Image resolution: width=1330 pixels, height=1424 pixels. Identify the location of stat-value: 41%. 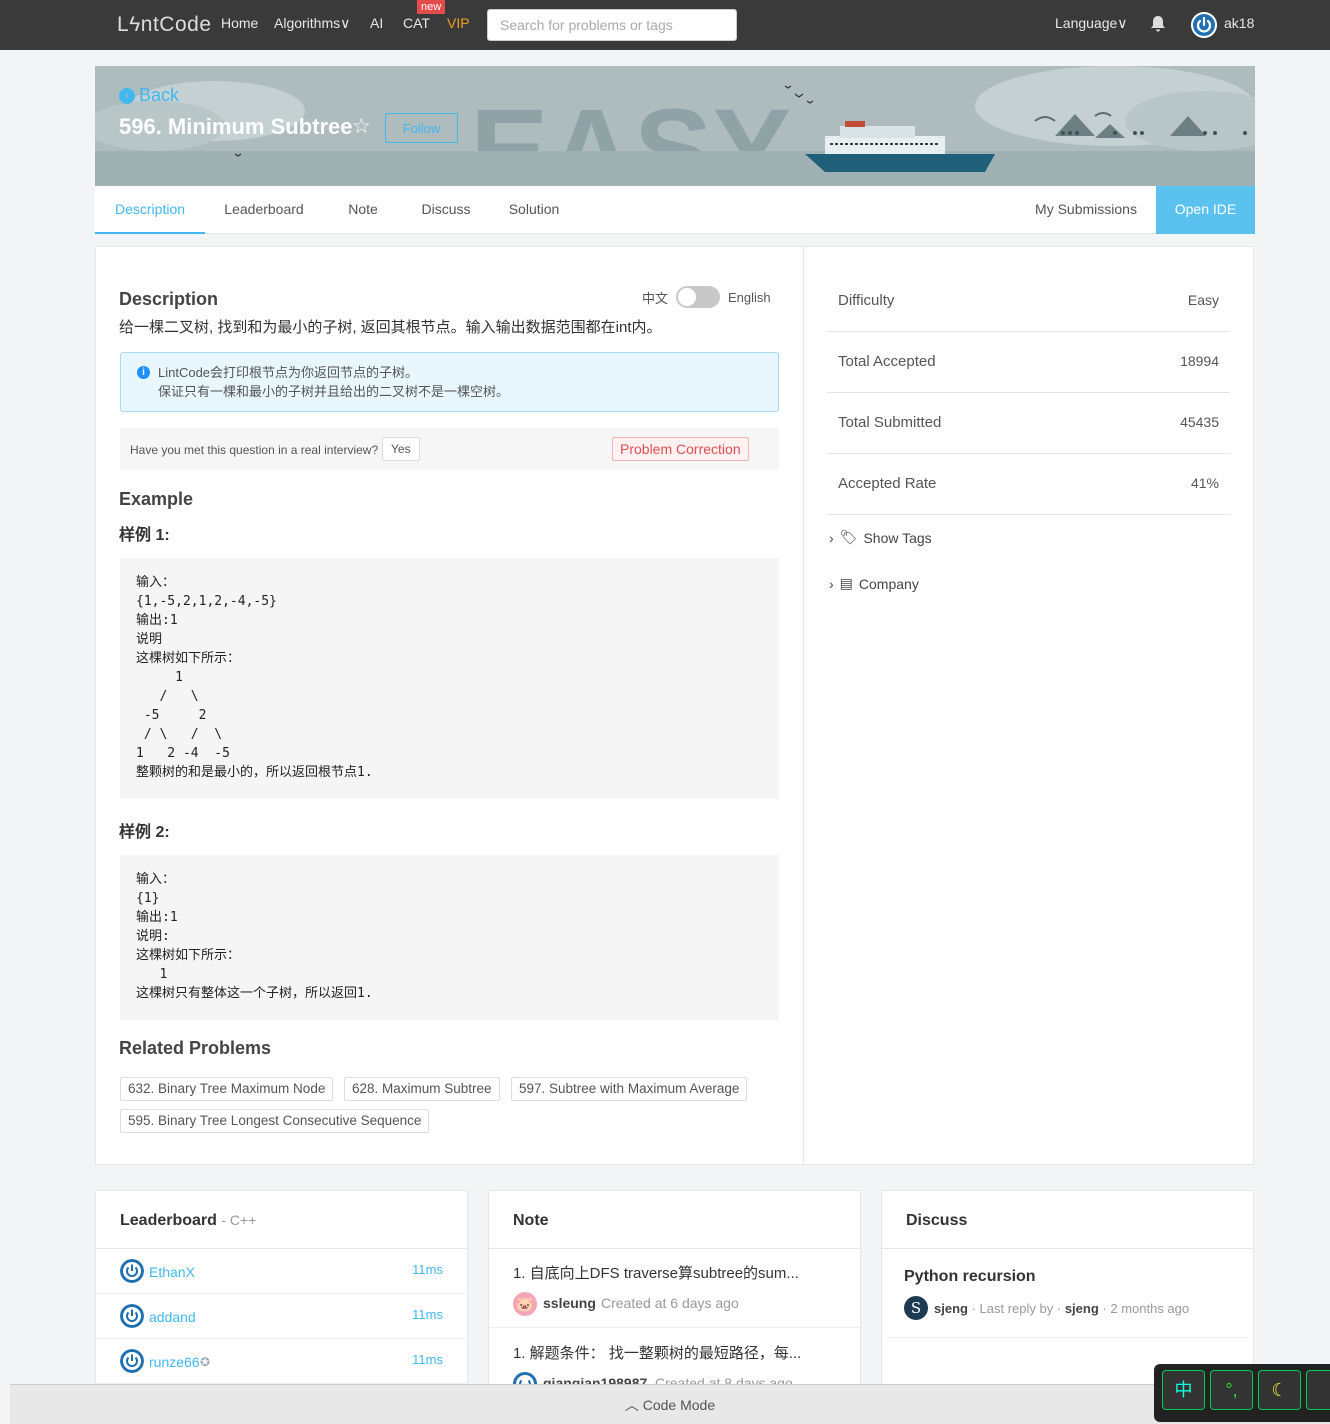
(1204, 483).